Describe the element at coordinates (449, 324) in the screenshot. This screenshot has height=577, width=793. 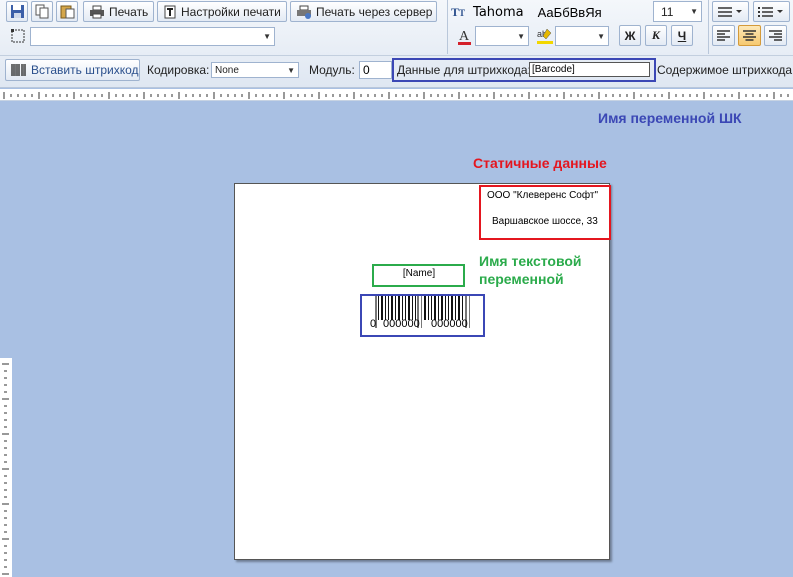
I see `barcode-digits-right: 000000` at that location.